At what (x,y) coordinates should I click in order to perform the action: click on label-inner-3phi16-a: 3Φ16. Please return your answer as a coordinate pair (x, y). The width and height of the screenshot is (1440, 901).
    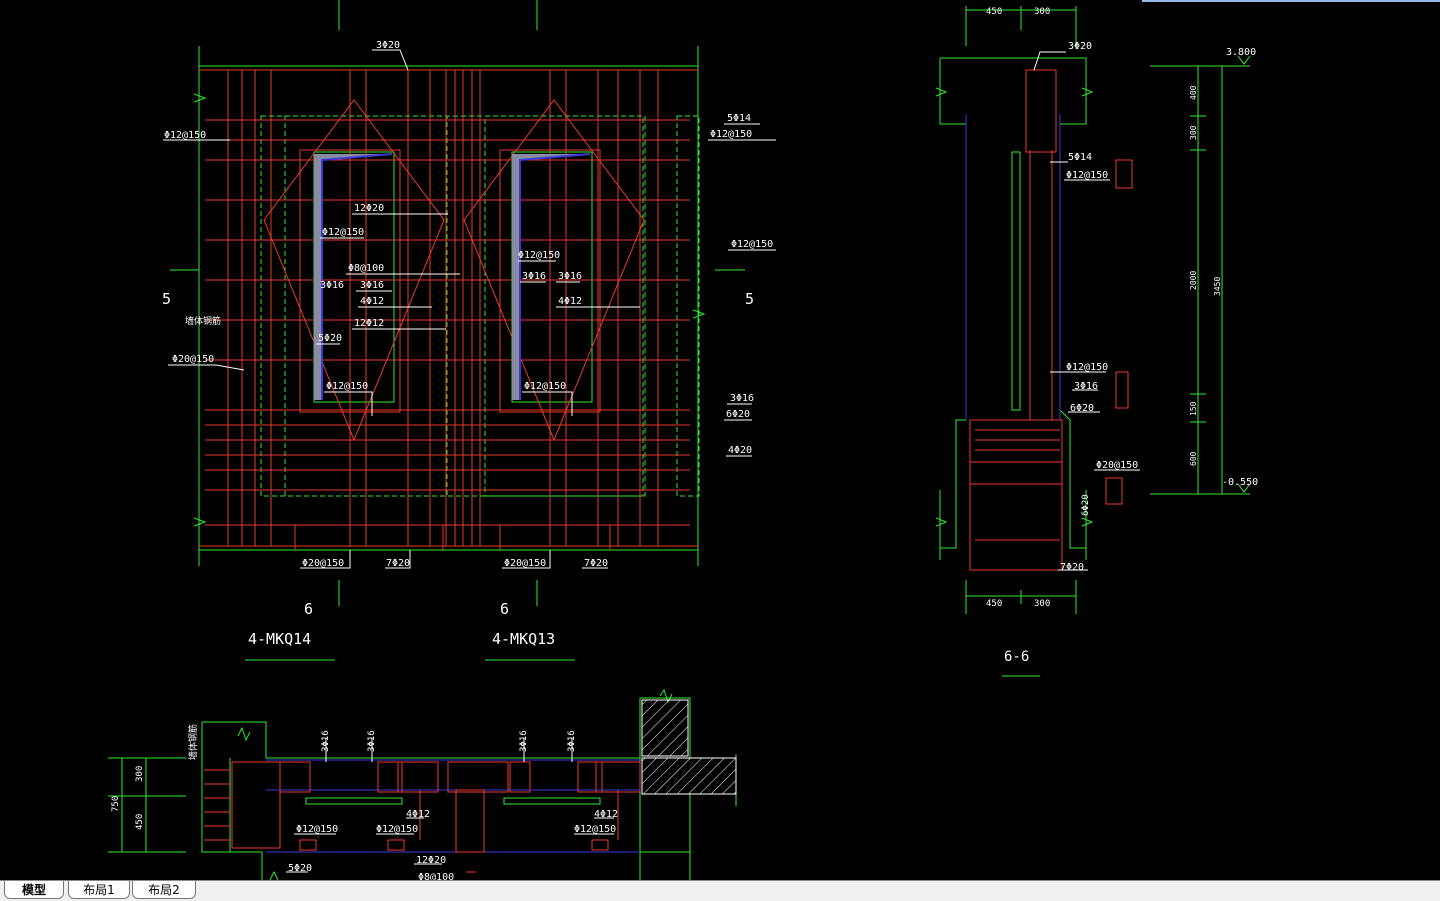
    Looking at the image, I should click on (534, 276).